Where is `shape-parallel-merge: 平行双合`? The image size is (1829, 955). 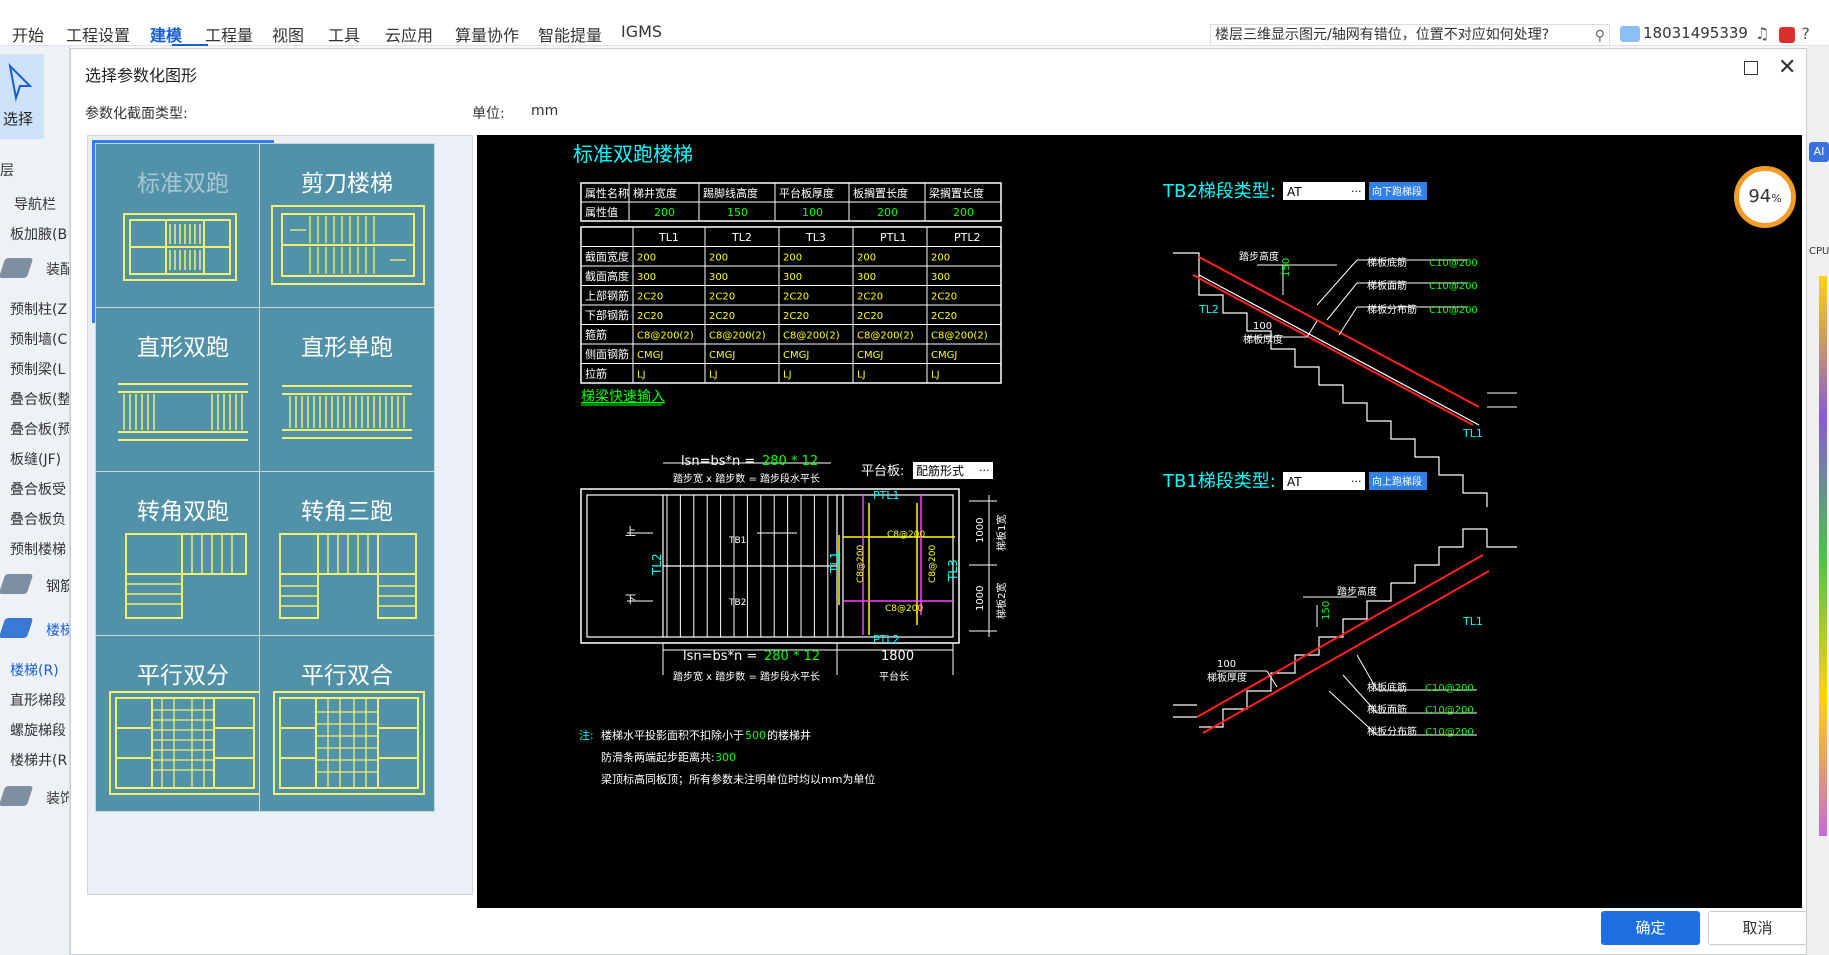
shape-parallel-merge: 平行双合 is located at coordinates (347, 723).